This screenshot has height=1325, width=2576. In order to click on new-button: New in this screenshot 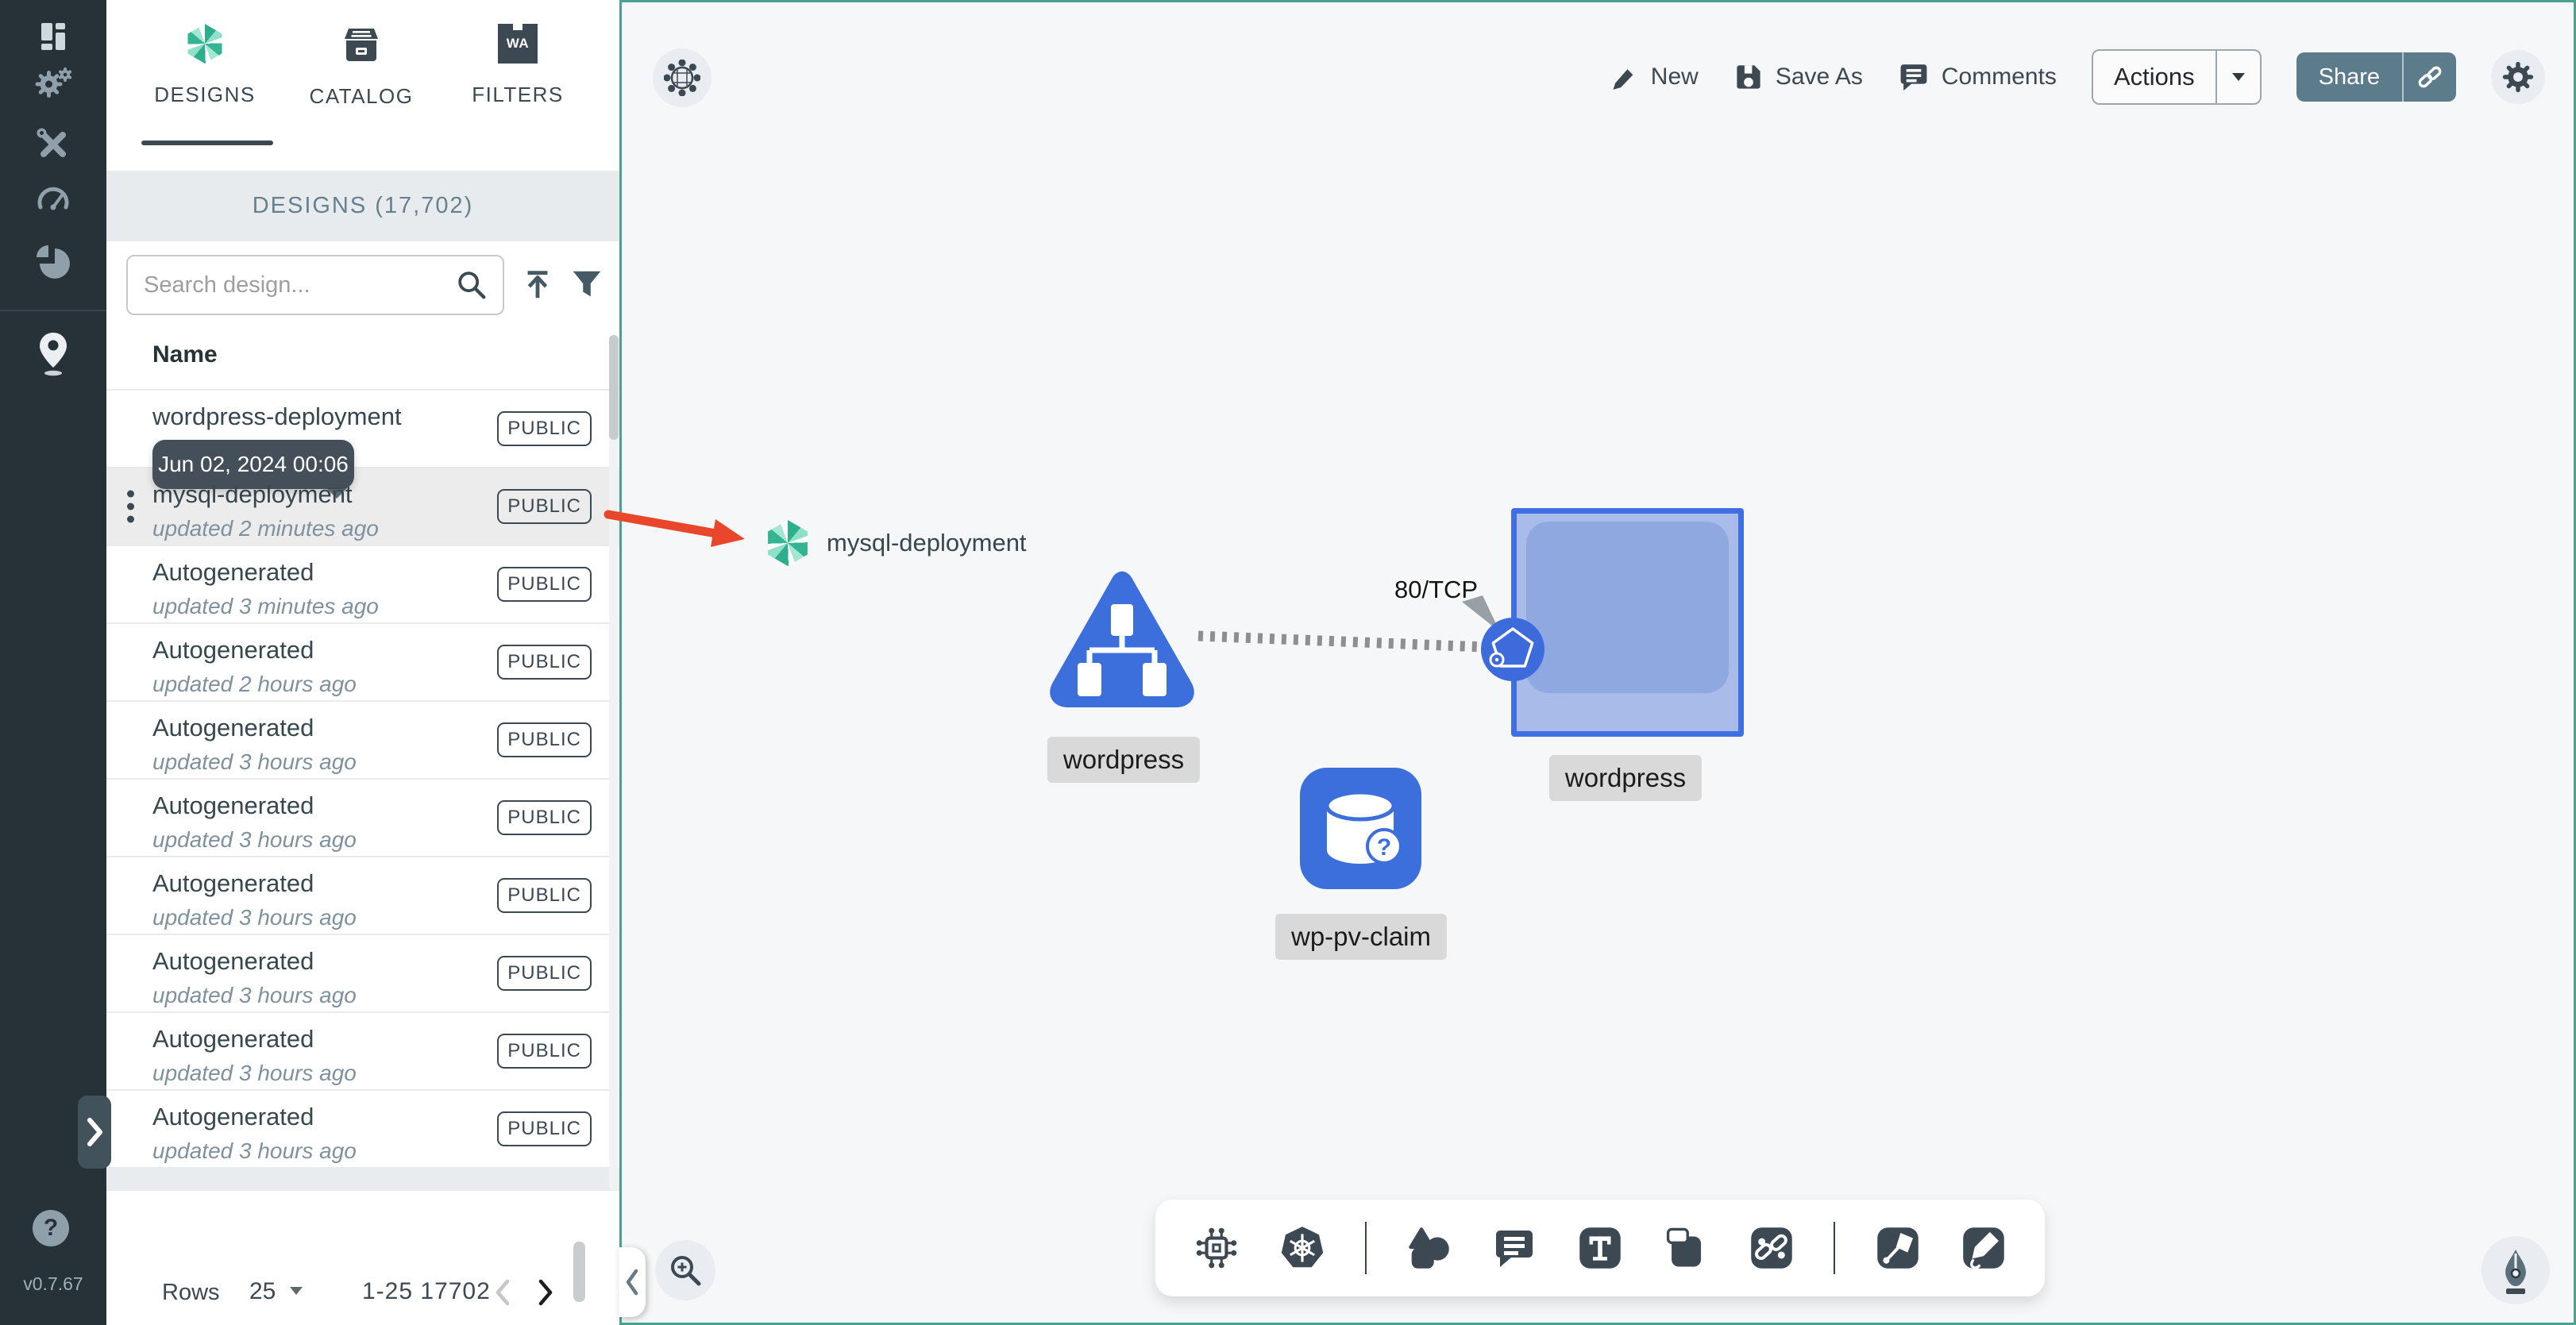, I will do `click(1654, 77)`.